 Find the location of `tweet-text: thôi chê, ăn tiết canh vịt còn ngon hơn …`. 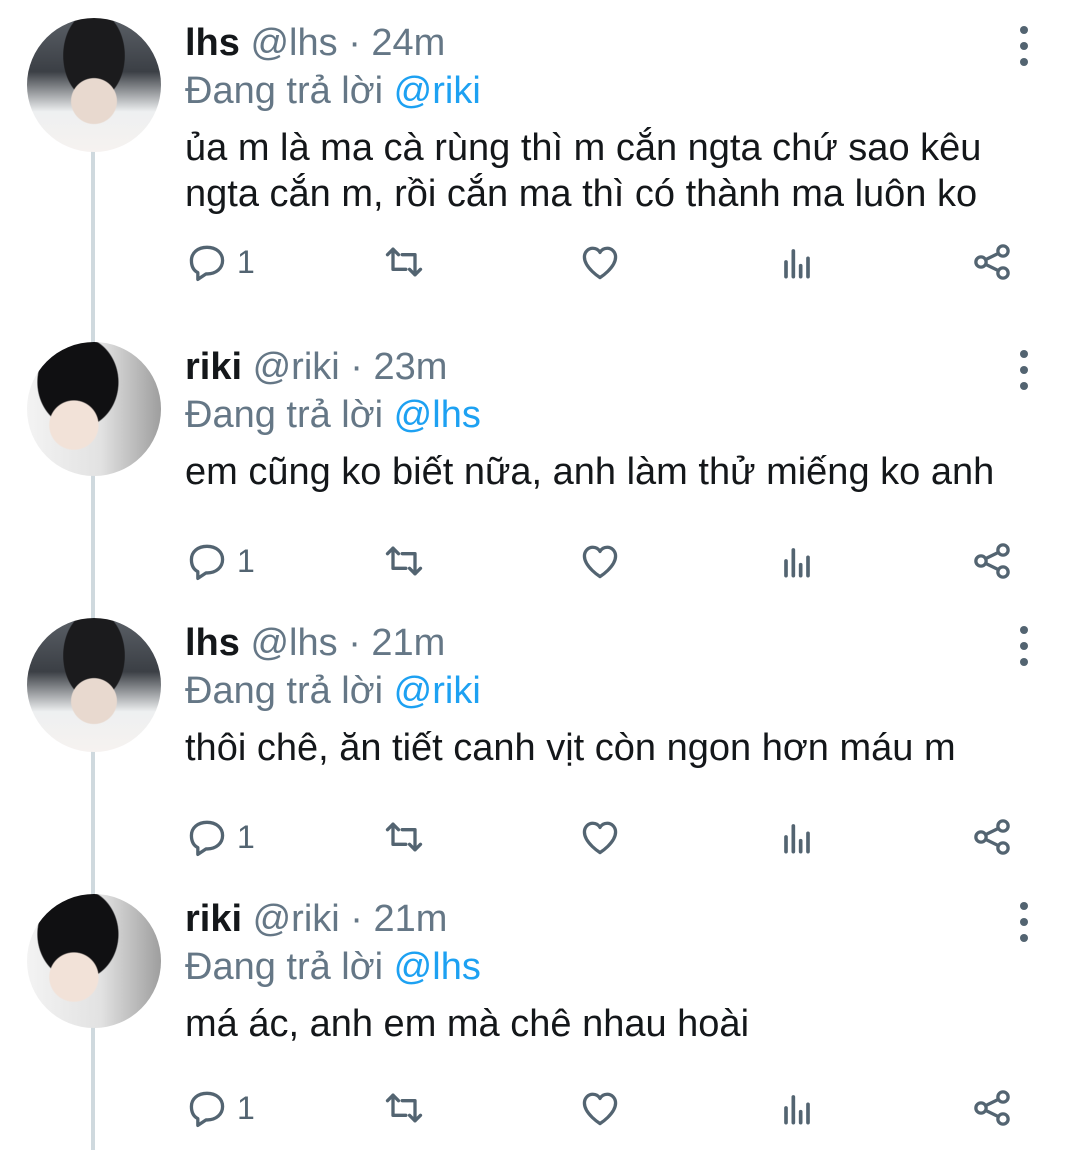

tweet-text: thôi chê, ăn tiết canh vịt còn ngon hơn … is located at coordinates (570, 748).